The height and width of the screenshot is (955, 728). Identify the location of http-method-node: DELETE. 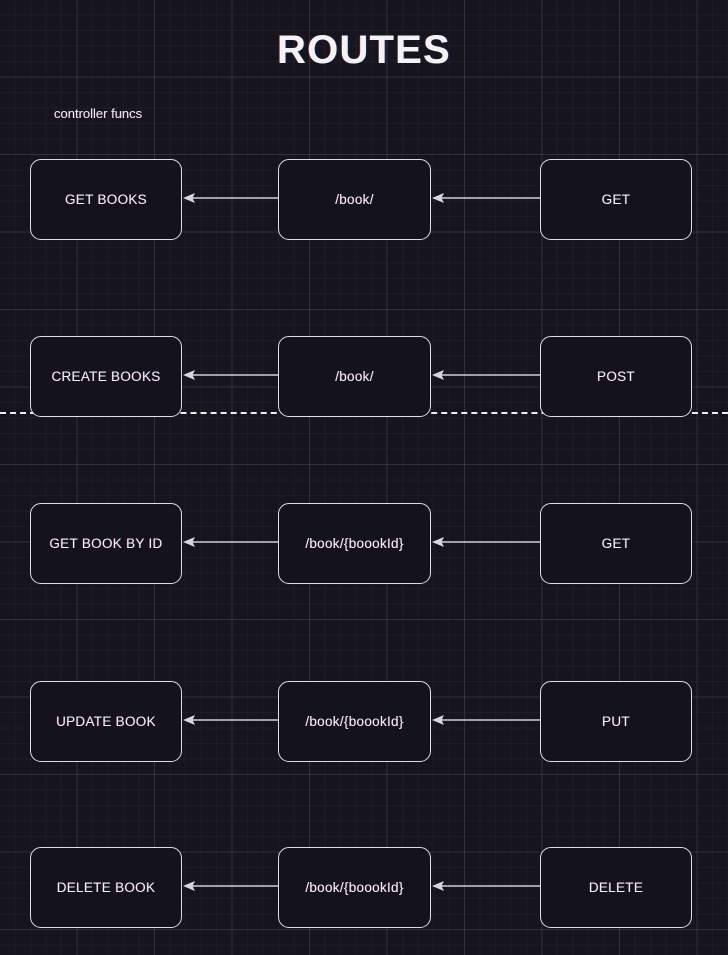
(616, 887).